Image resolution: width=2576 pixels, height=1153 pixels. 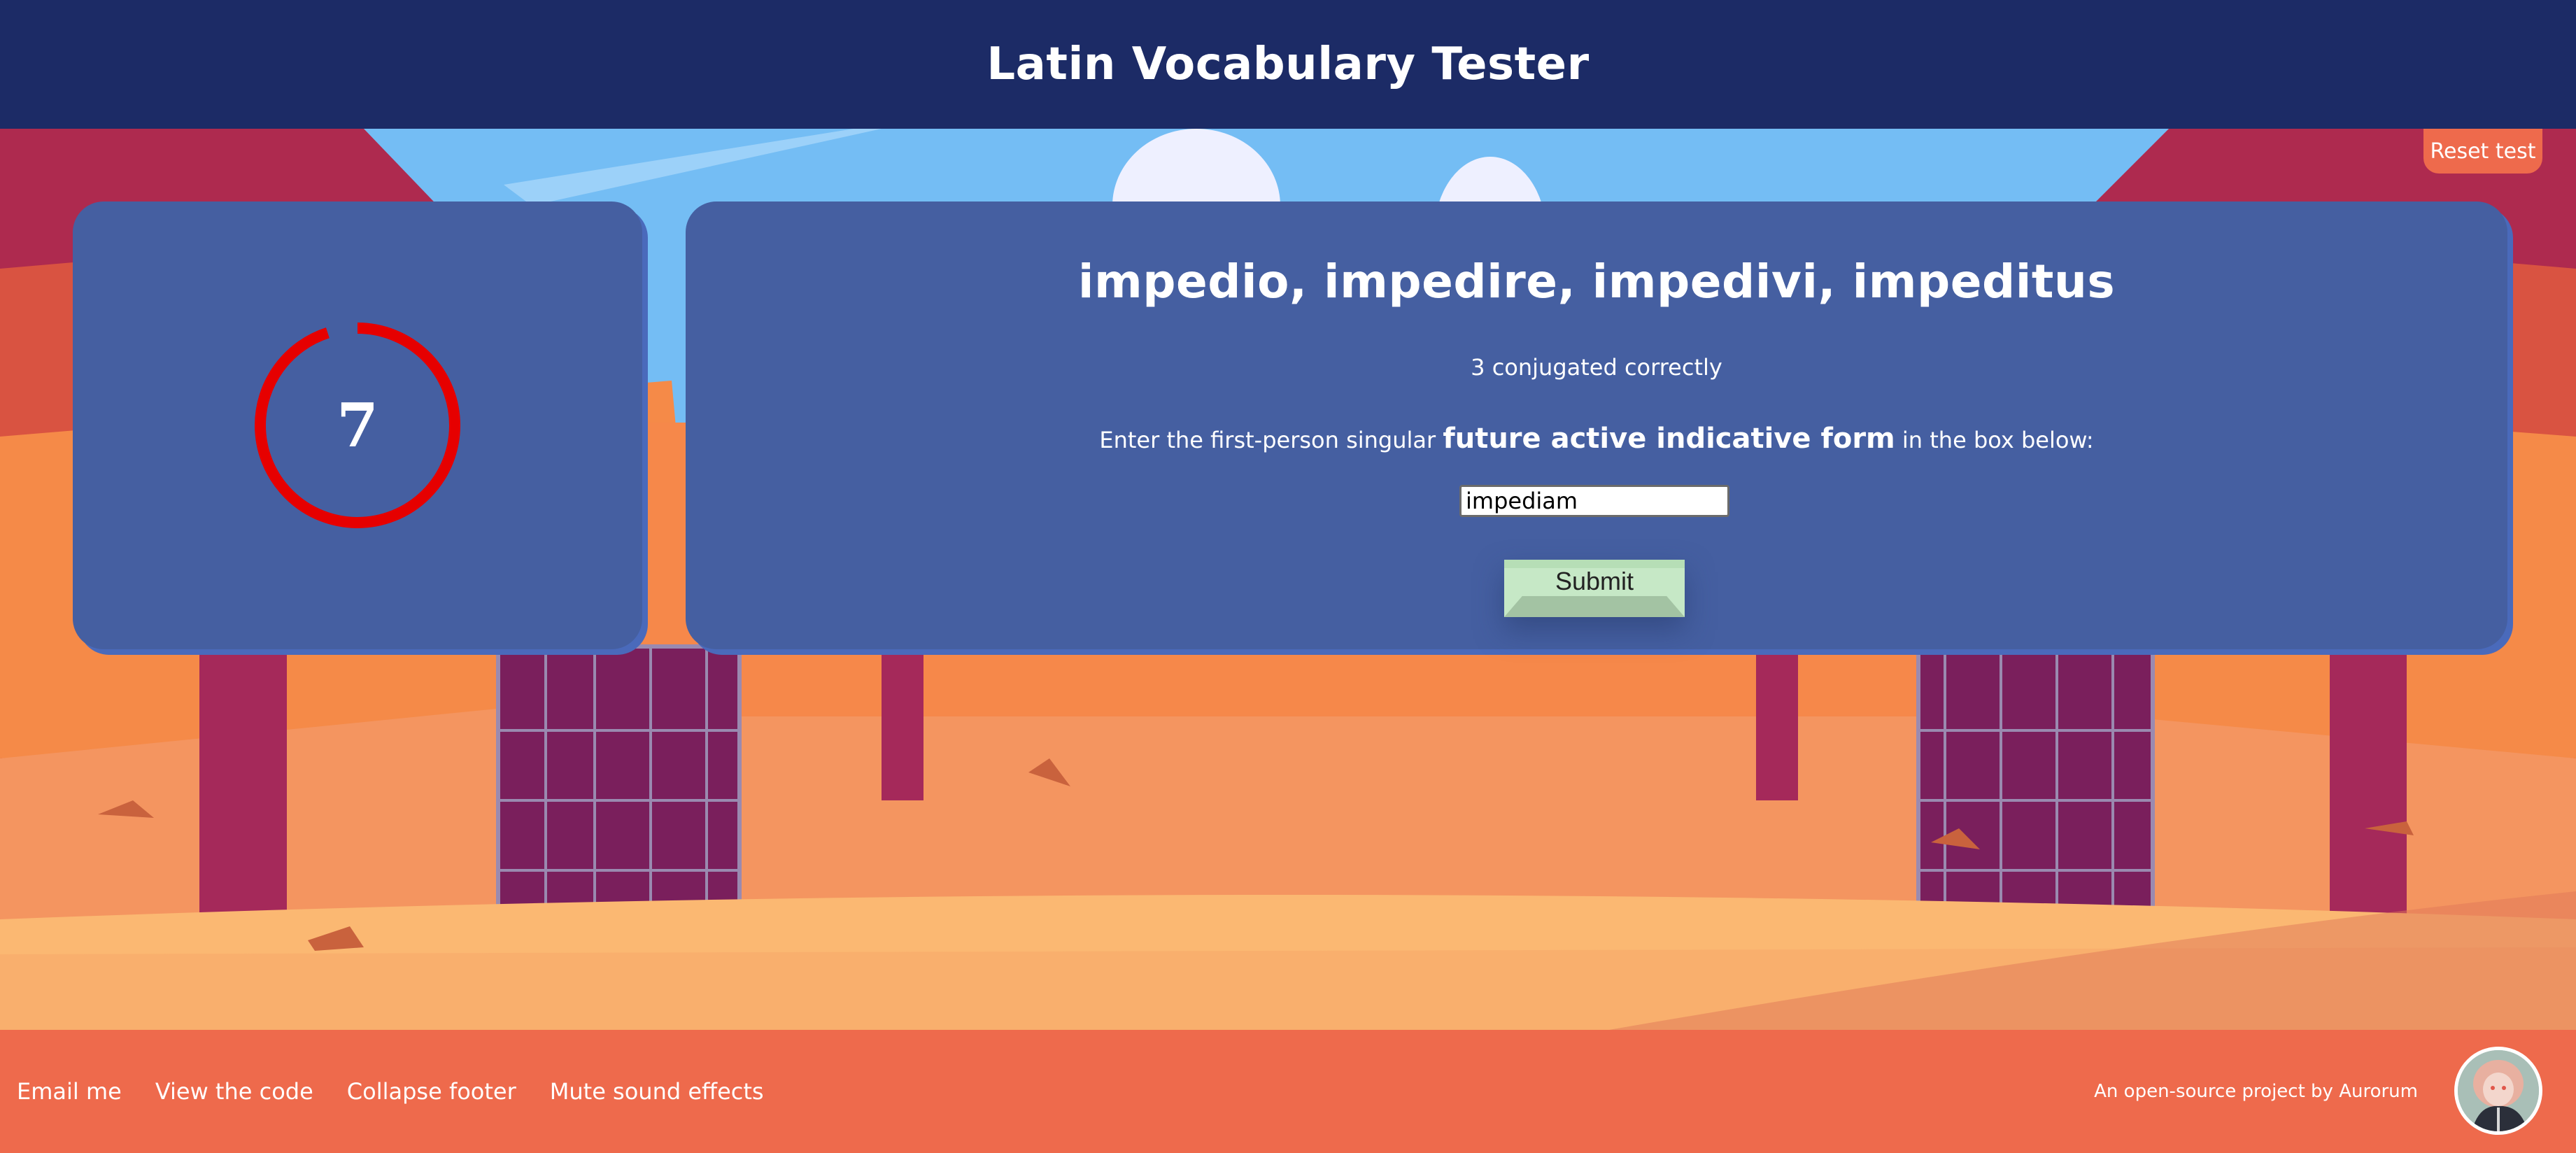 What do you see at coordinates (2256, 1091) in the screenshot?
I see `credit-text: An open-source project by Aurorum` at bounding box center [2256, 1091].